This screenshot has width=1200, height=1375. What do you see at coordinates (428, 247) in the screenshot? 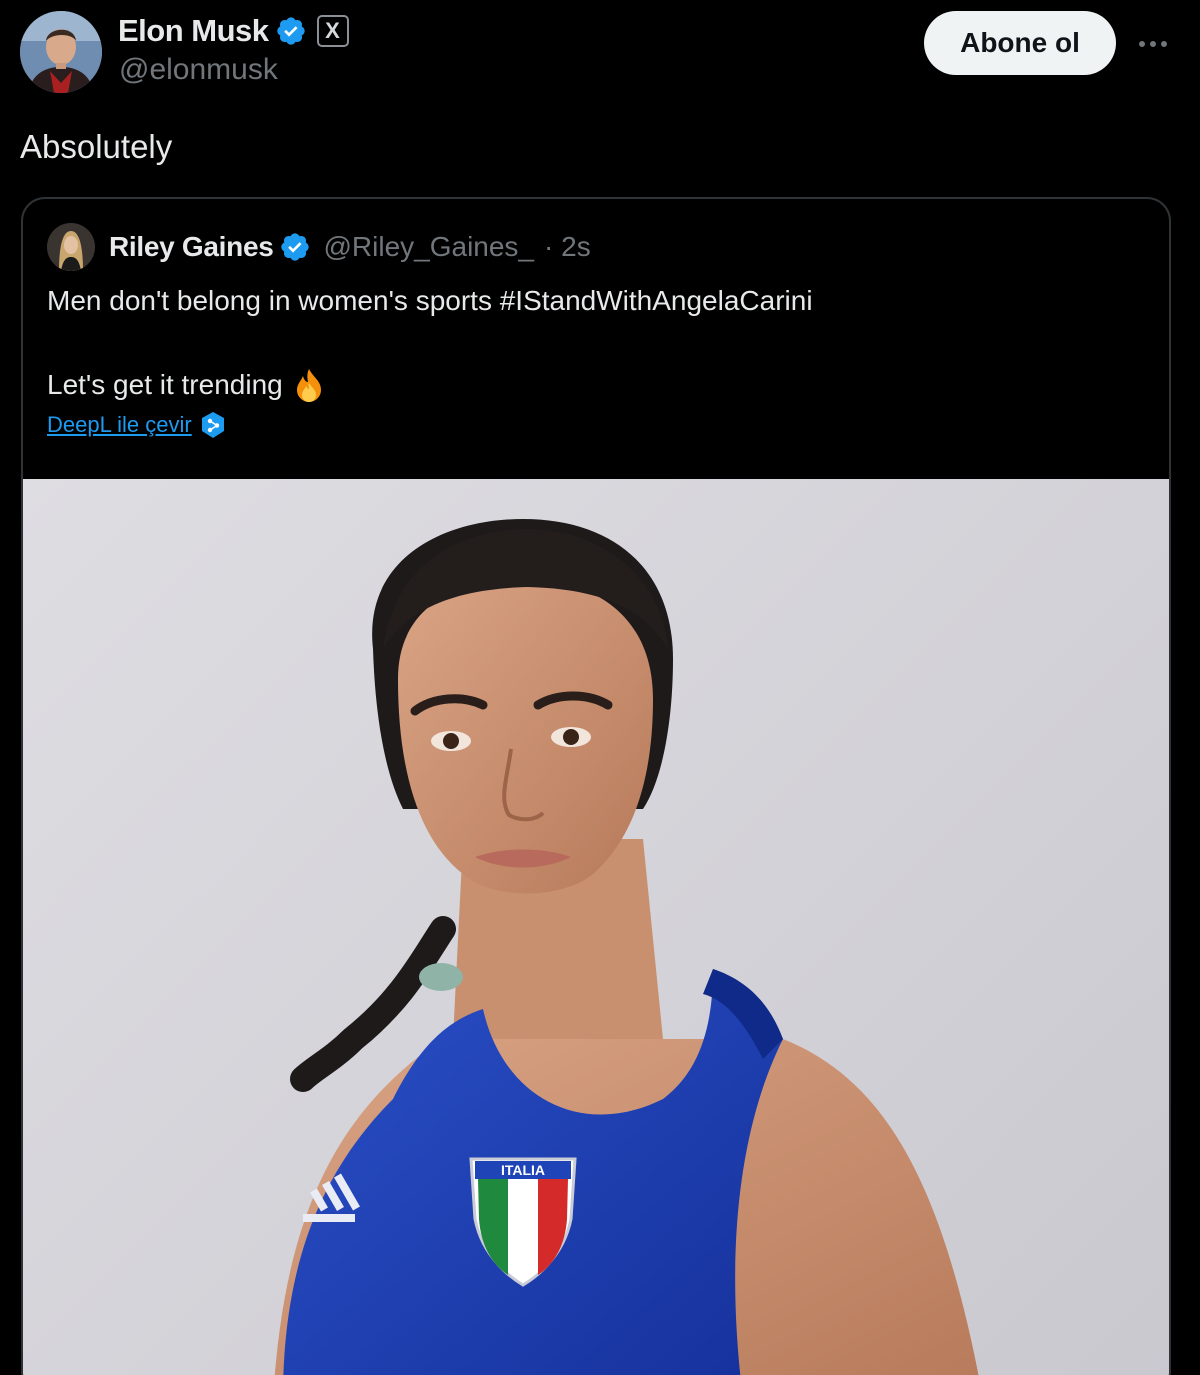
I see `quoted-handle: @Riley_Gaines_` at bounding box center [428, 247].